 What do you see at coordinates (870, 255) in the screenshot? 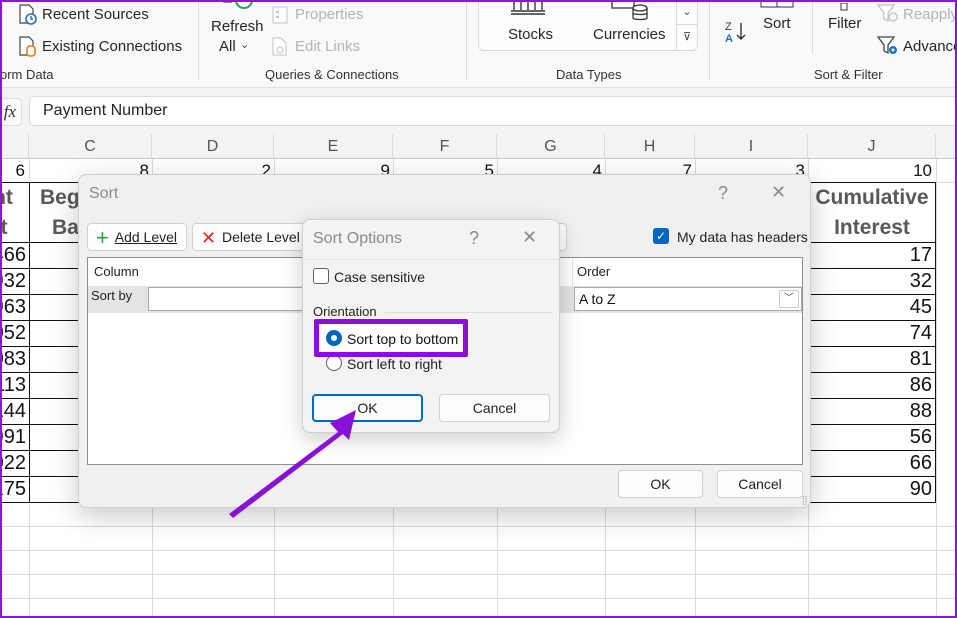
I see `table-cell: 17` at bounding box center [870, 255].